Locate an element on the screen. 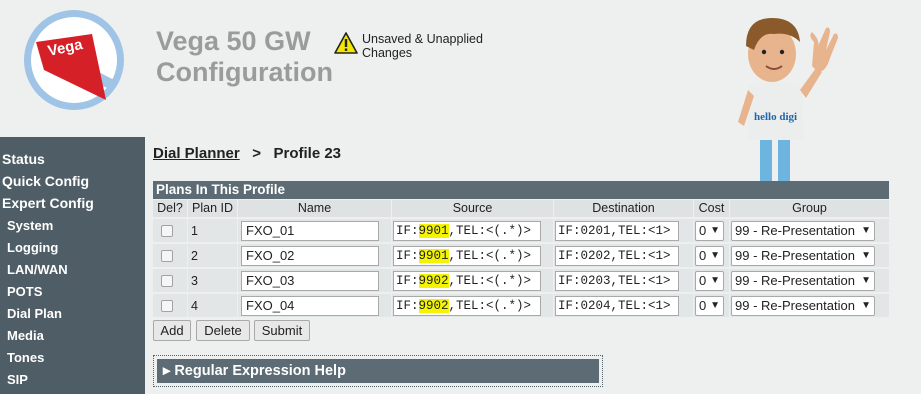  regex-help-panel: ▸ Regular Expression Help is located at coordinates (378, 371).